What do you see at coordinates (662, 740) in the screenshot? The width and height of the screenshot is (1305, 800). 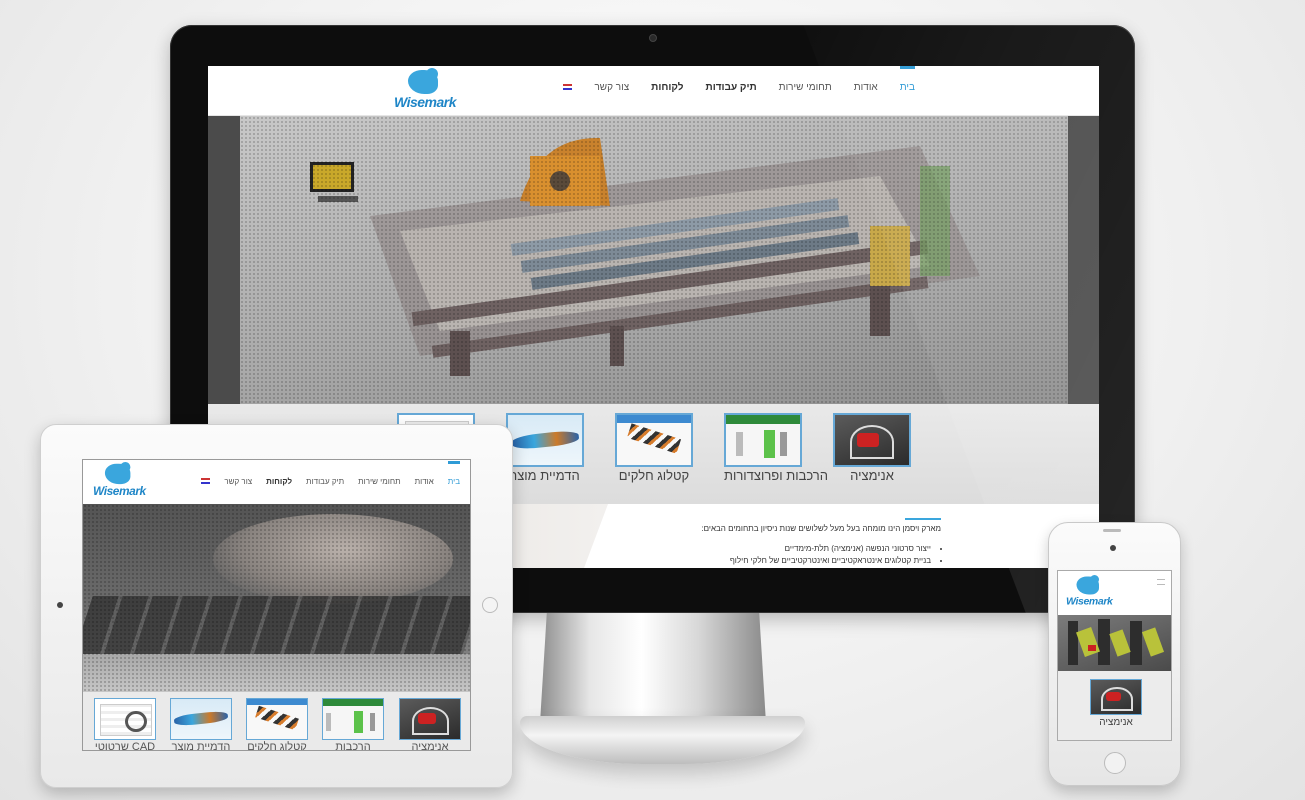 I see `monitor-stand-base` at bounding box center [662, 740].